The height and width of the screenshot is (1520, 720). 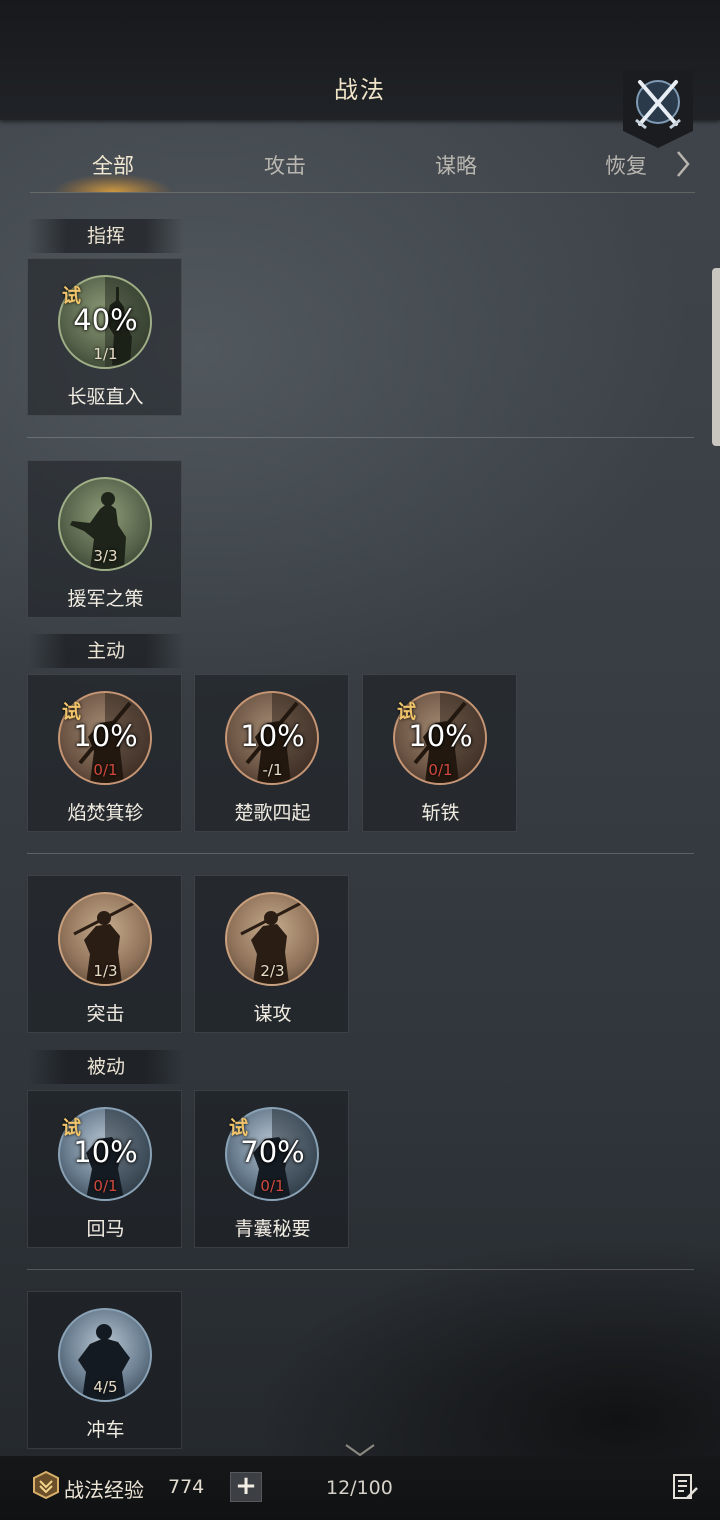 I want to click on exp-badge-icon, so click(x=46, y=1485).